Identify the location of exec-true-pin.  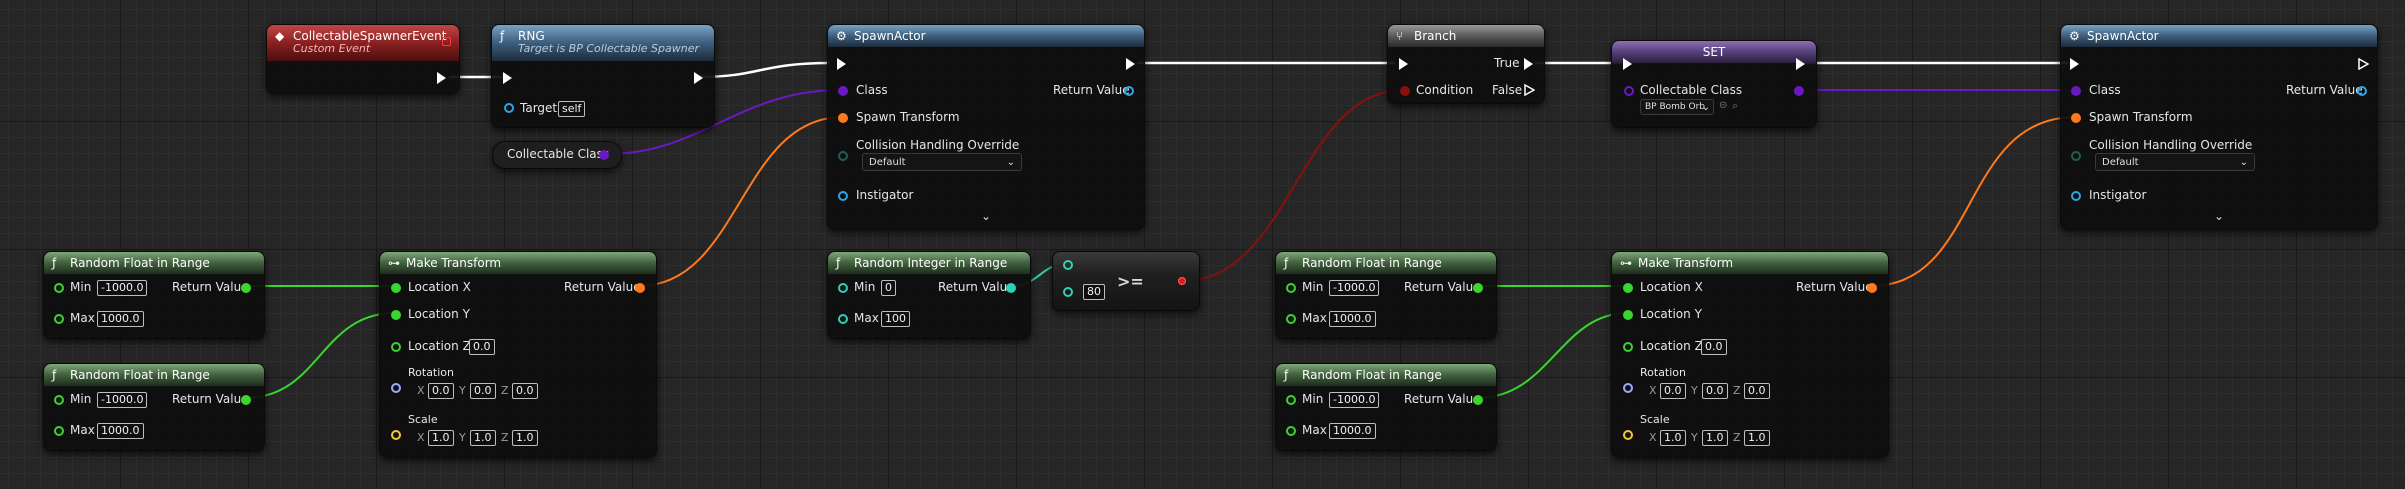
(1528, 64).